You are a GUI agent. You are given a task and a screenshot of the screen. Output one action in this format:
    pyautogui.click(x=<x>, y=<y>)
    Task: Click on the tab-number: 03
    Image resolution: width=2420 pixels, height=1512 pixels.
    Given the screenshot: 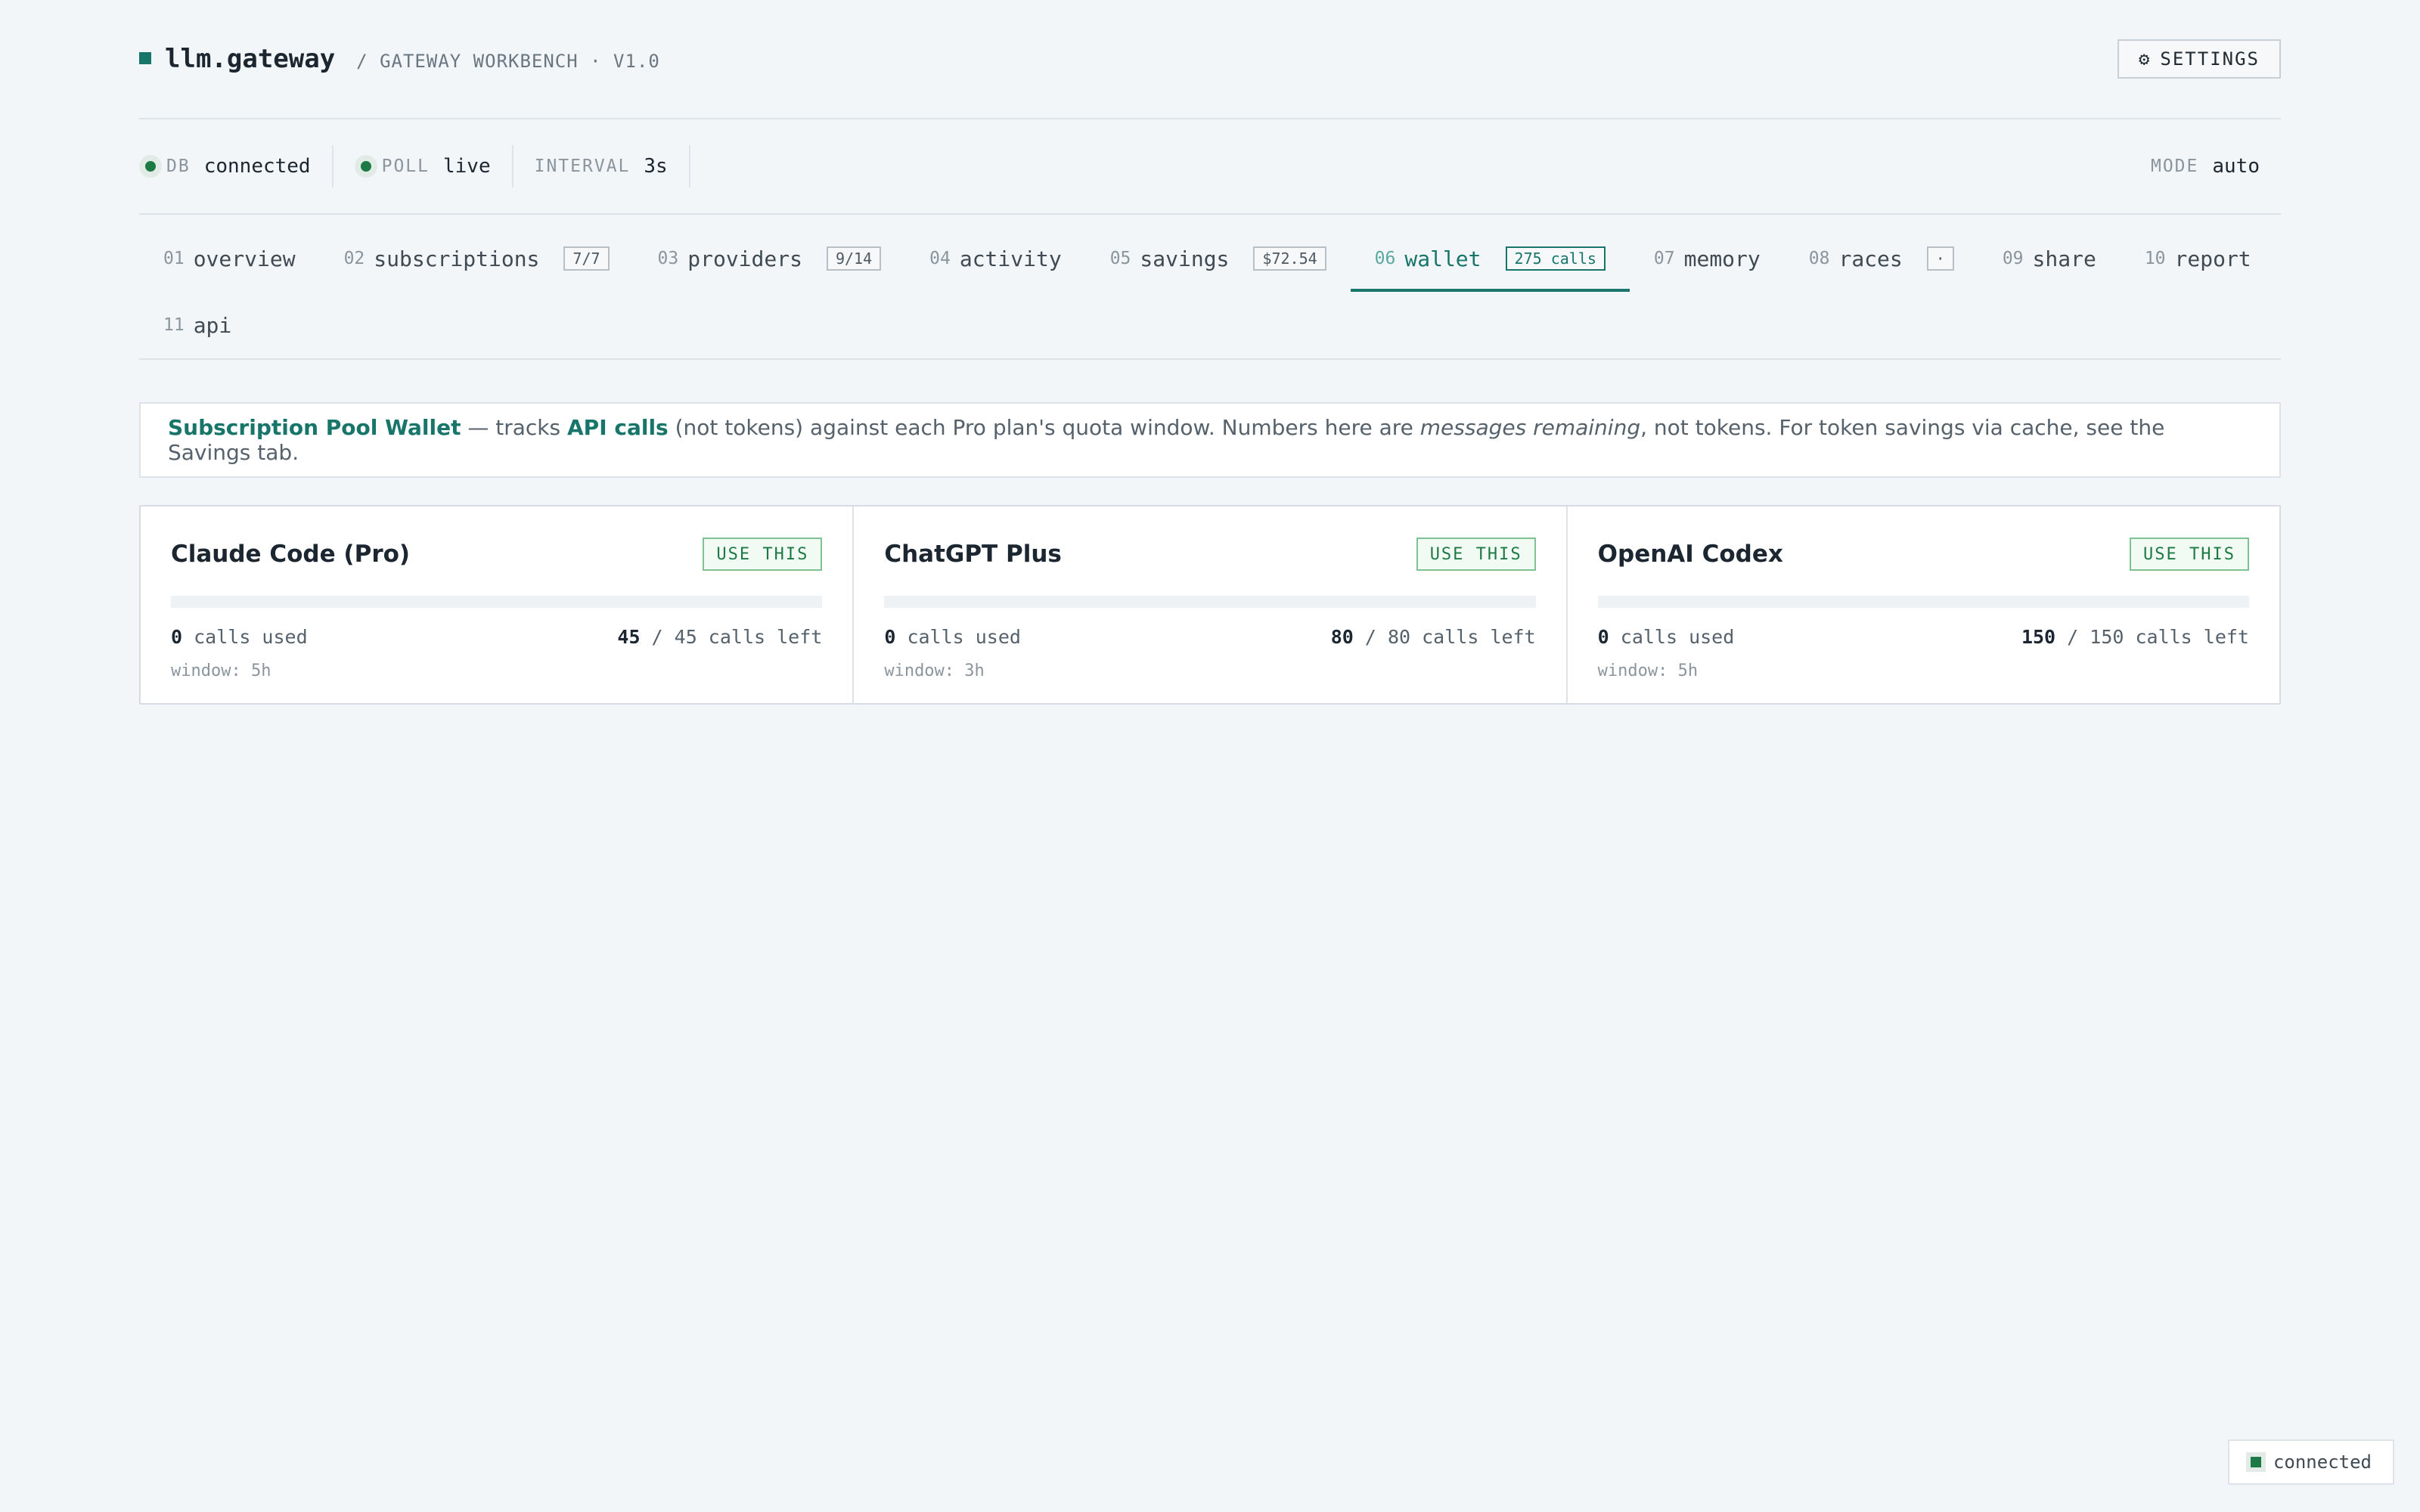 What is the action you would take?
    pyautogui.click(x=668, y=258)
    